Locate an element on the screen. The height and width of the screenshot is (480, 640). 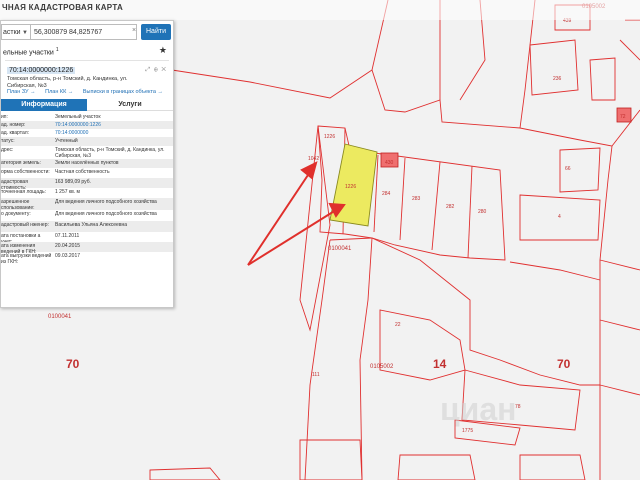
search-input is located at coordinates (84, 32).